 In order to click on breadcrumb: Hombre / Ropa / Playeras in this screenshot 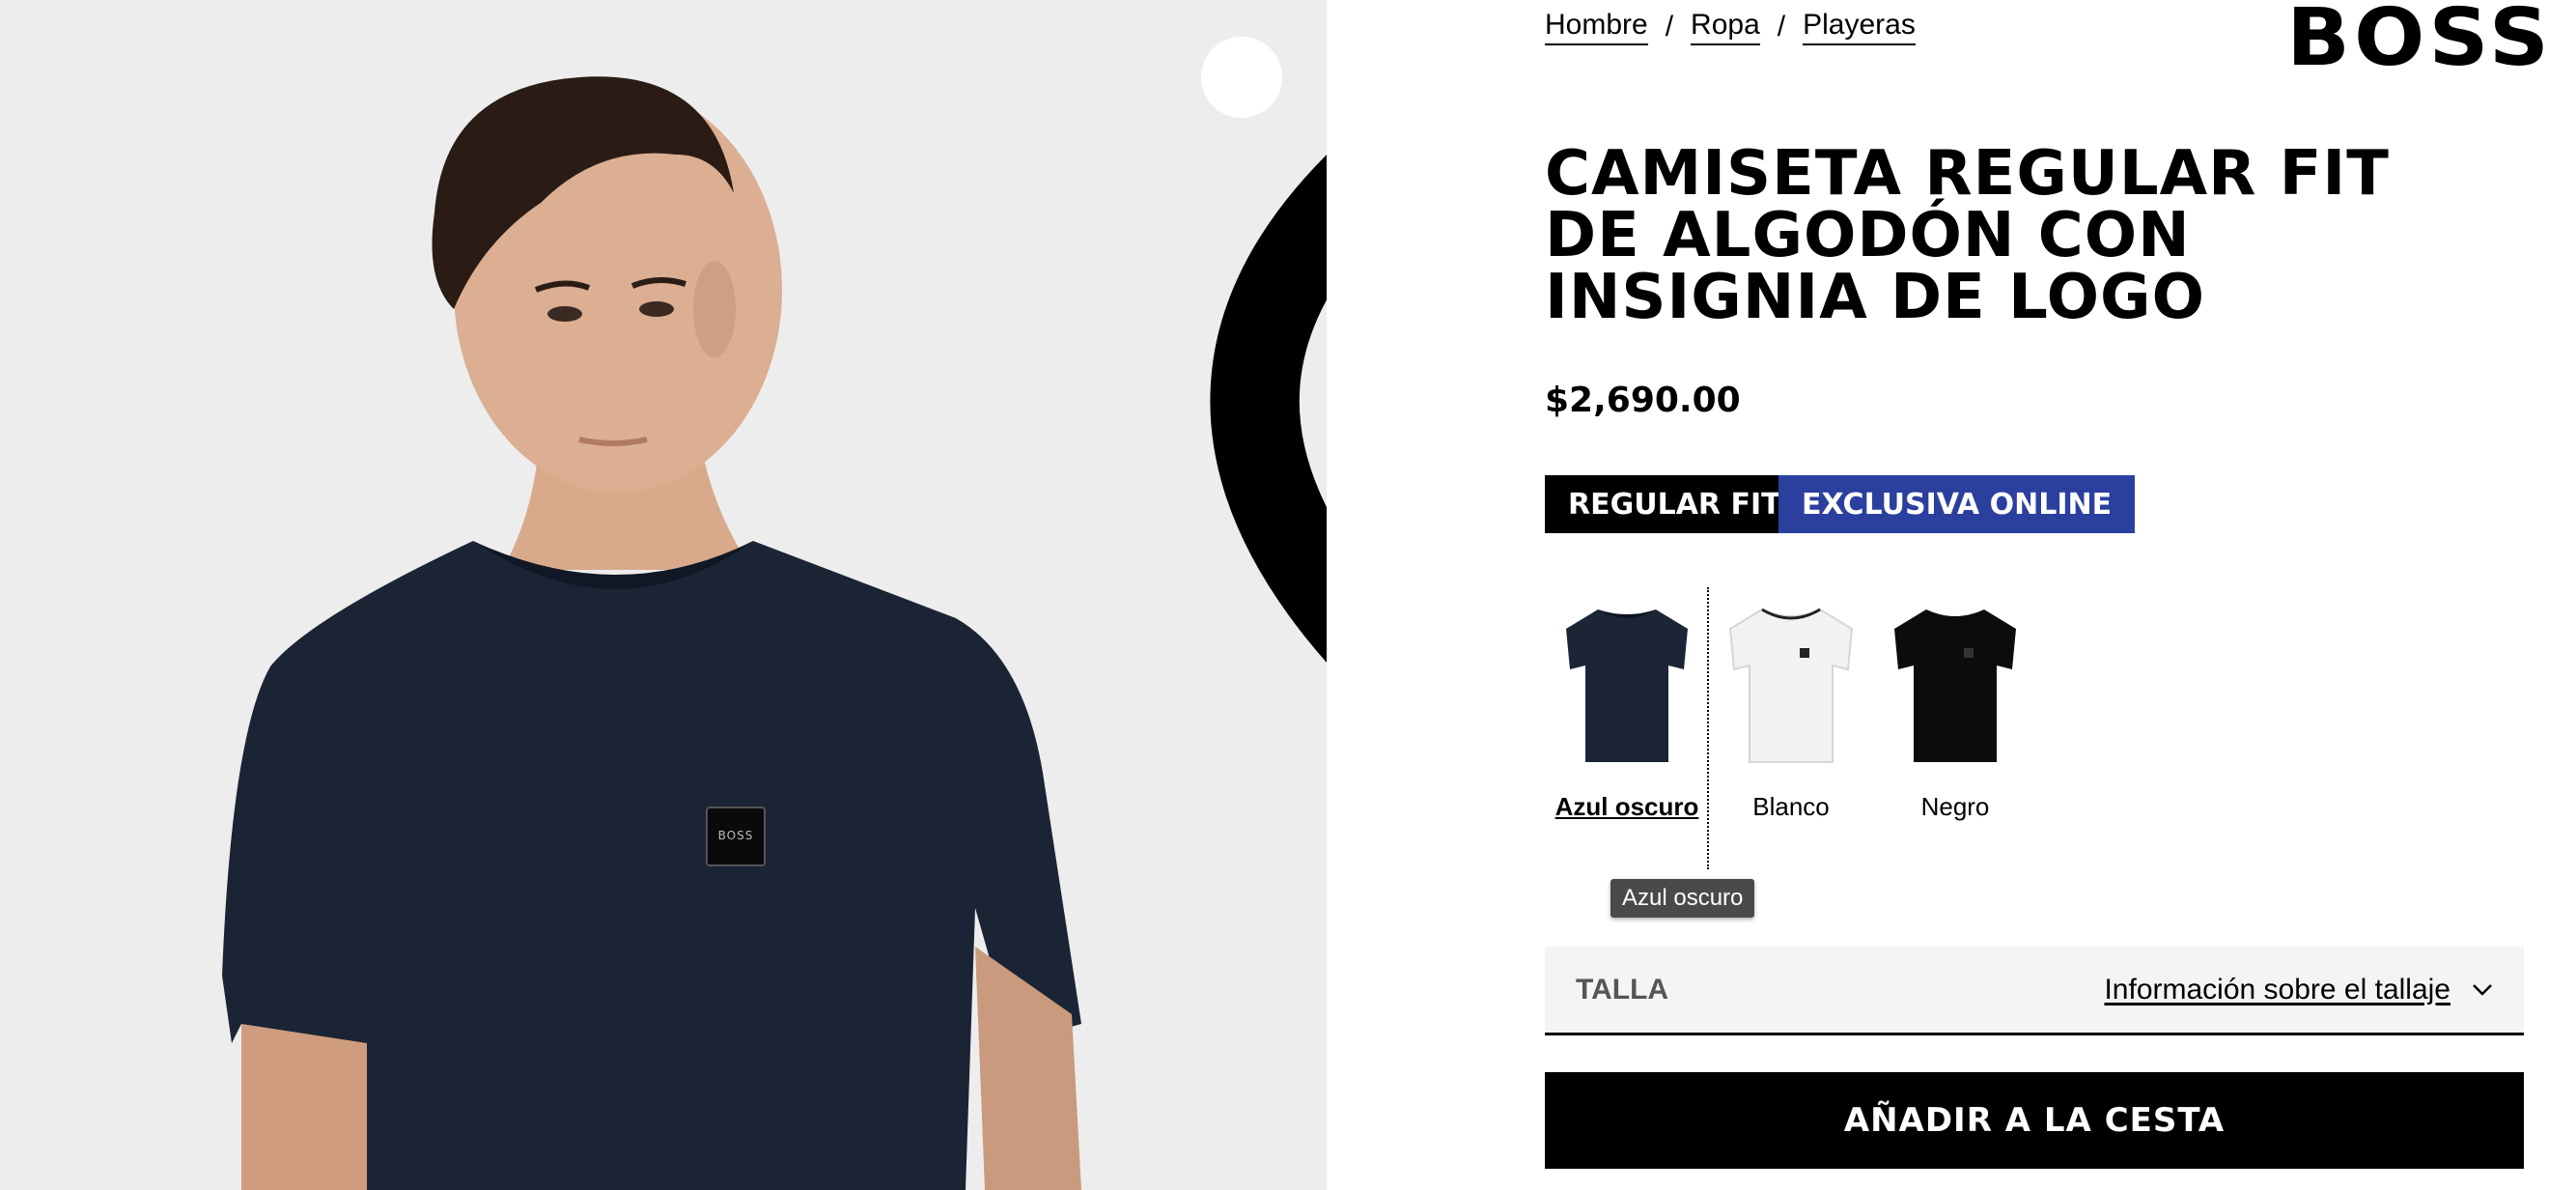, I will do `click(1731, 27)`.